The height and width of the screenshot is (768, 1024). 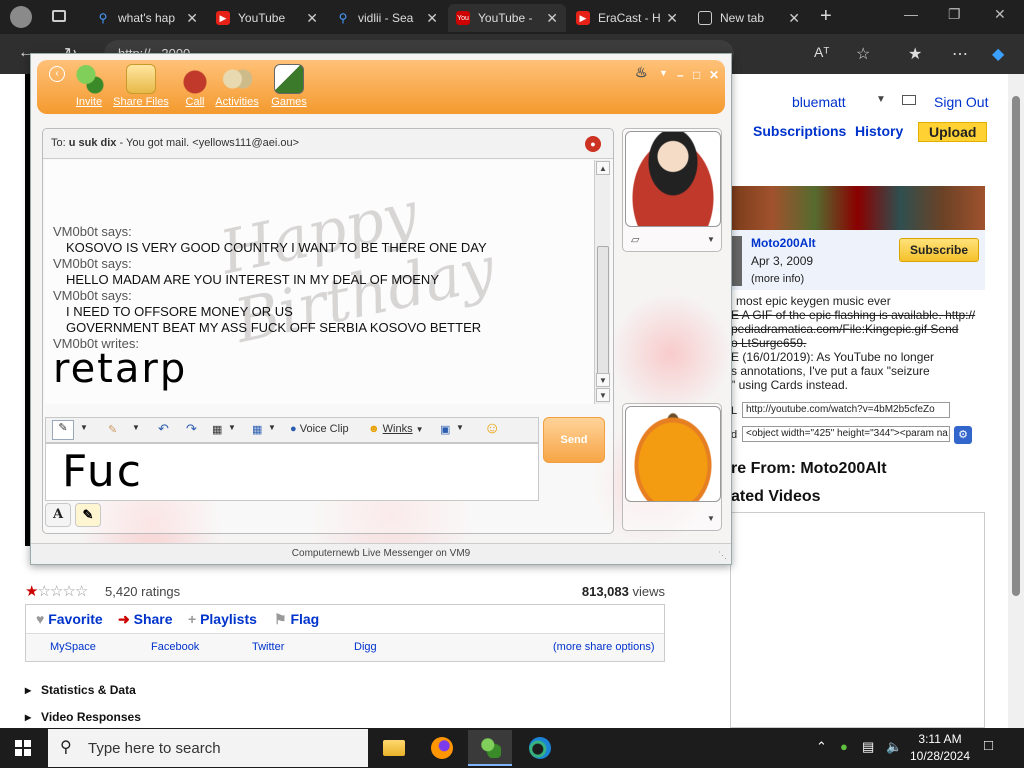 What do you see at coordinates (492, 429) in the screenshot?
I see `emoticon-icon: ☺` at bounding box center [492, 429].